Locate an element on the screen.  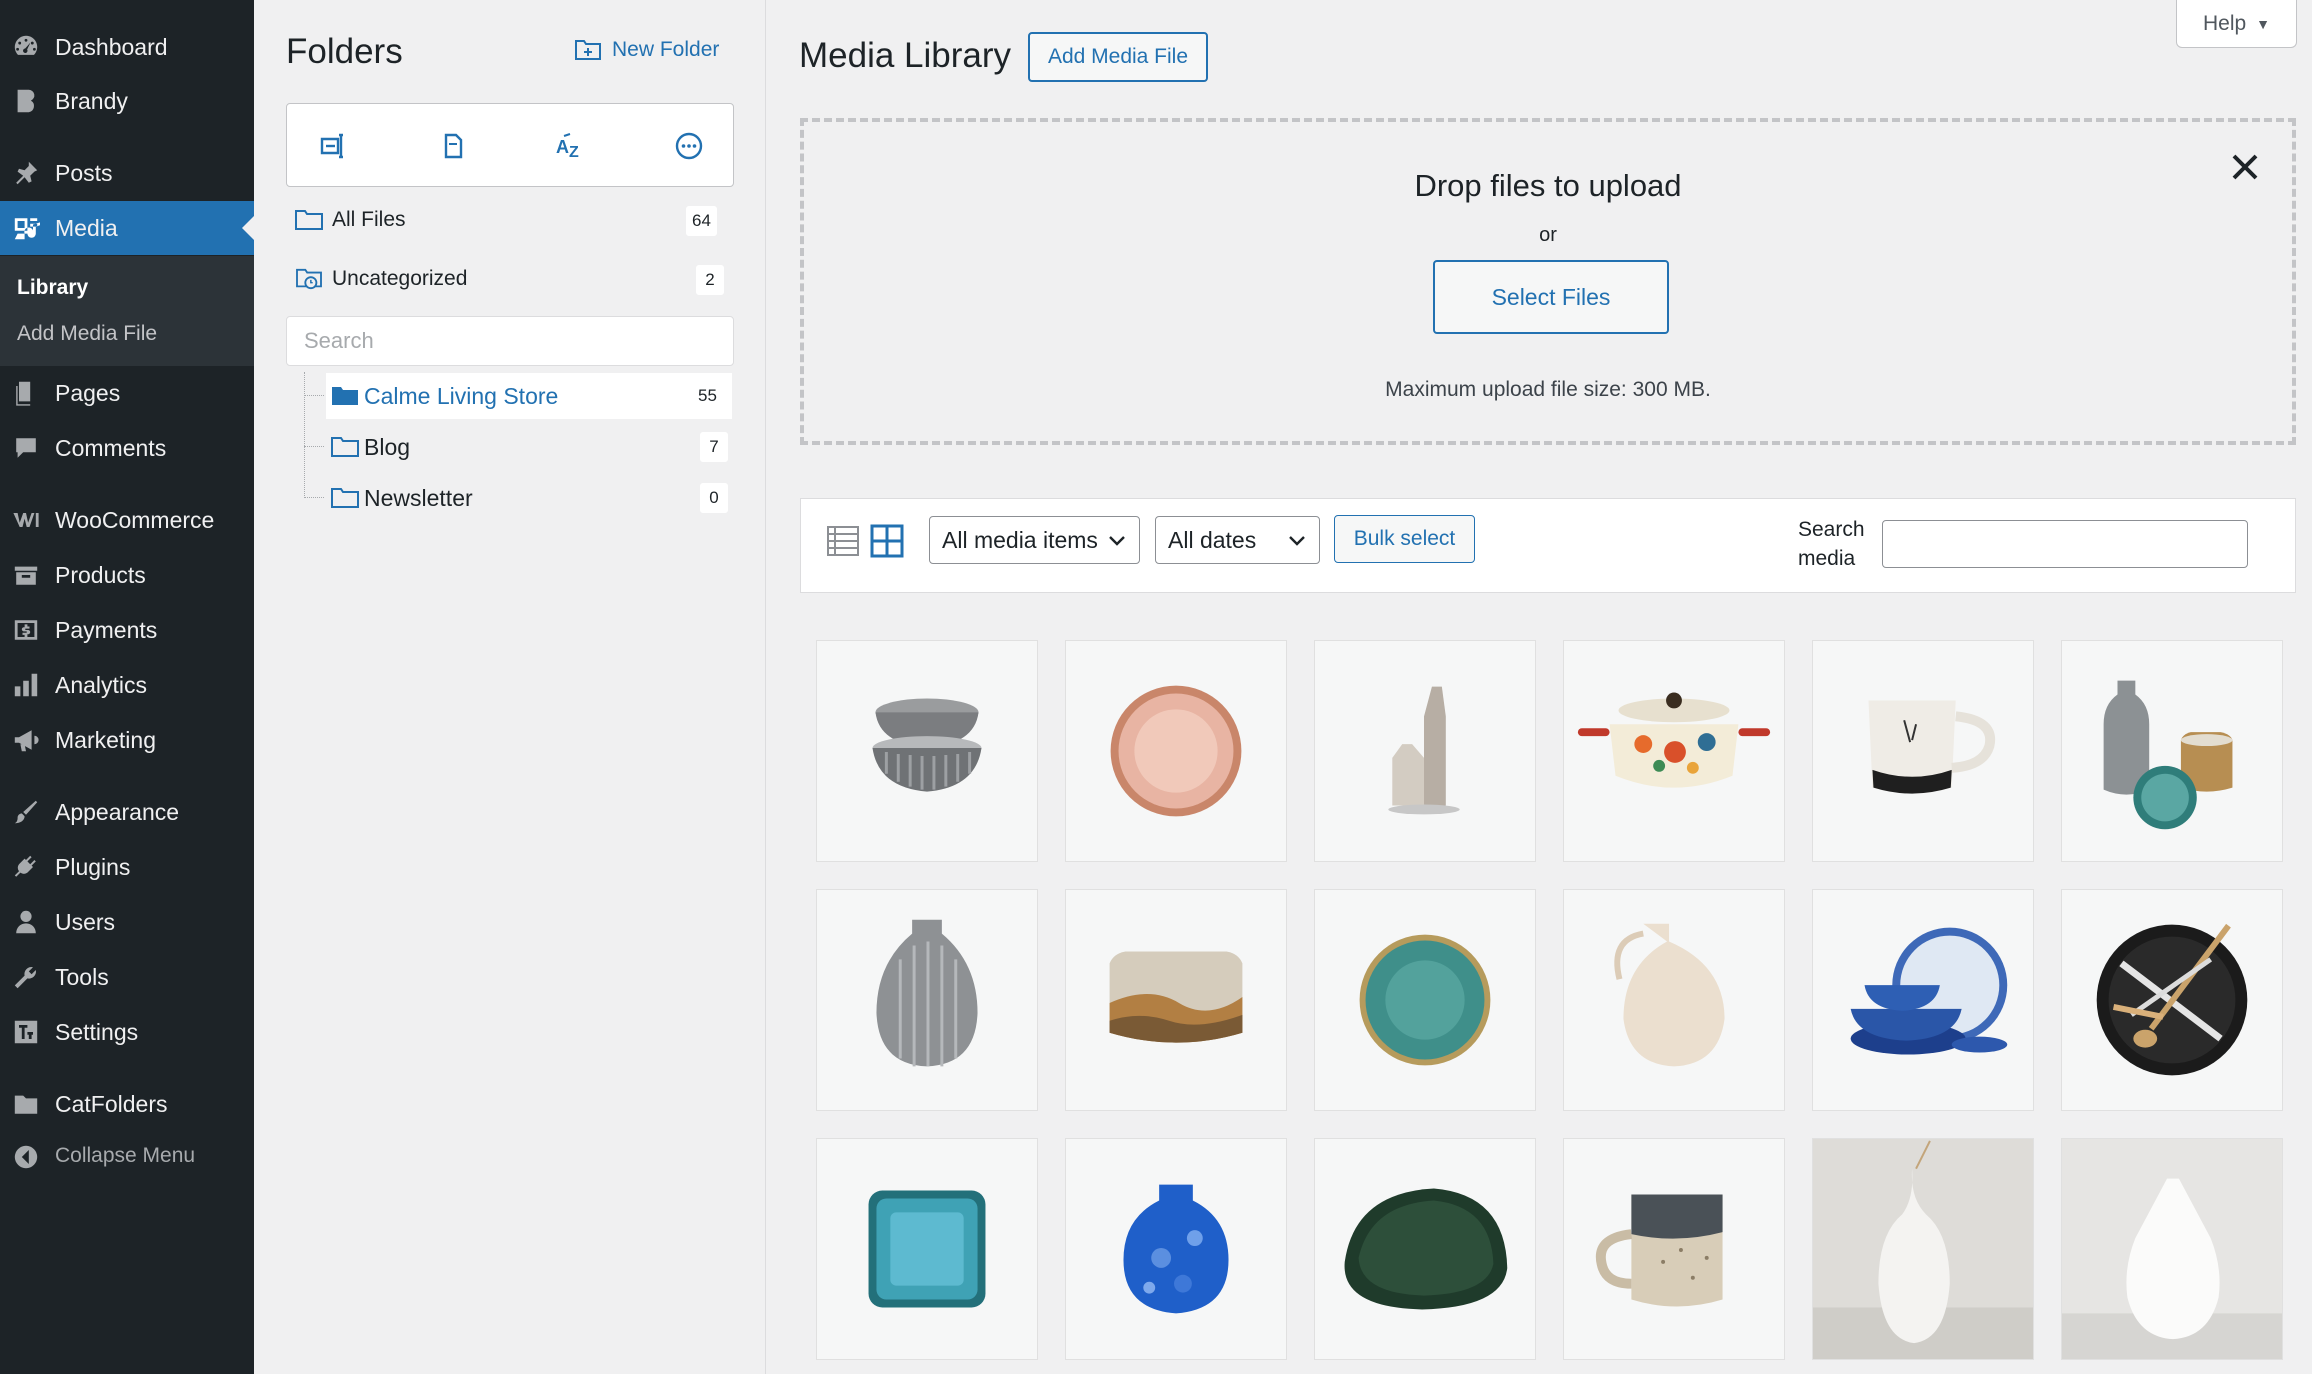
menu-users: Users is located at coordinates (127, 922).